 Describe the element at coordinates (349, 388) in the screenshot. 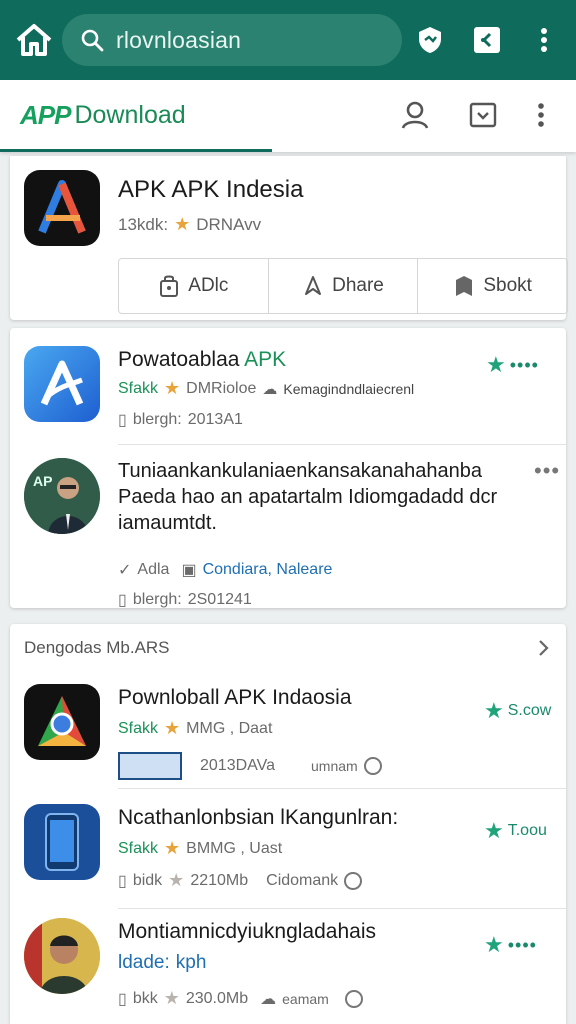

I see `meta-developer: Kemagindndlaiecrenl` at that location.